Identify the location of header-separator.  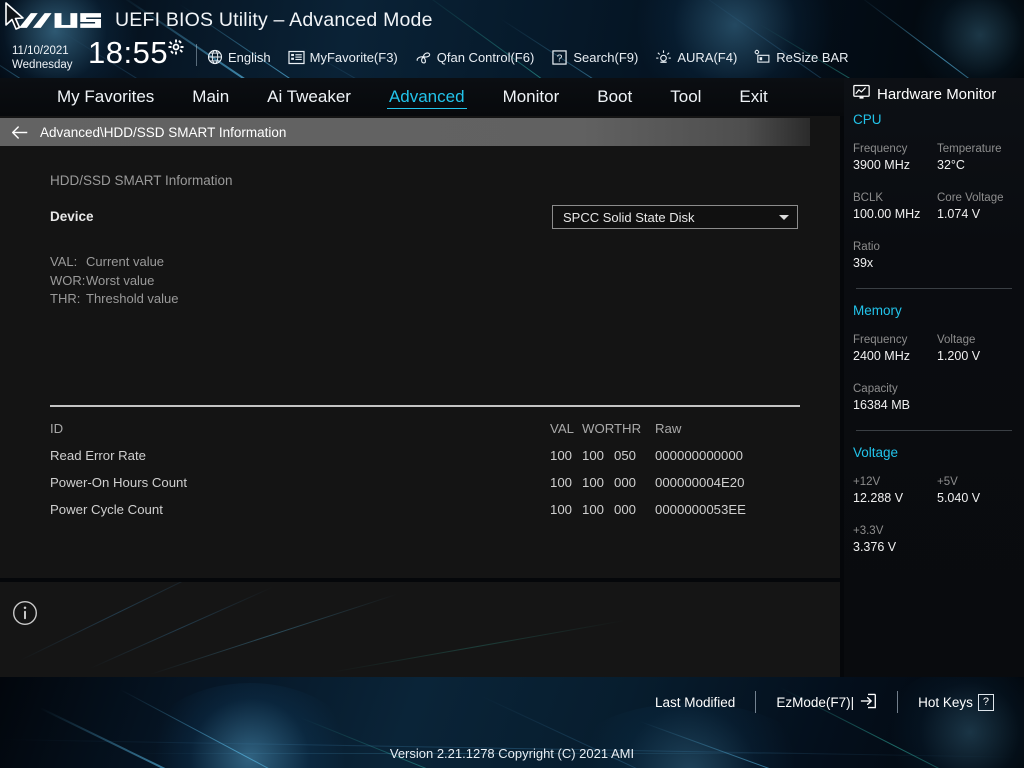
(196, 55).